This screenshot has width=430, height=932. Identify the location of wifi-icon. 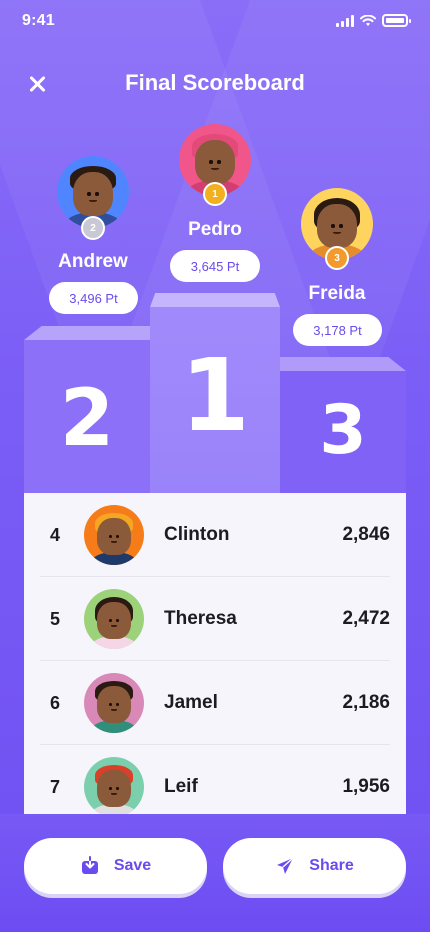
(368, 20).